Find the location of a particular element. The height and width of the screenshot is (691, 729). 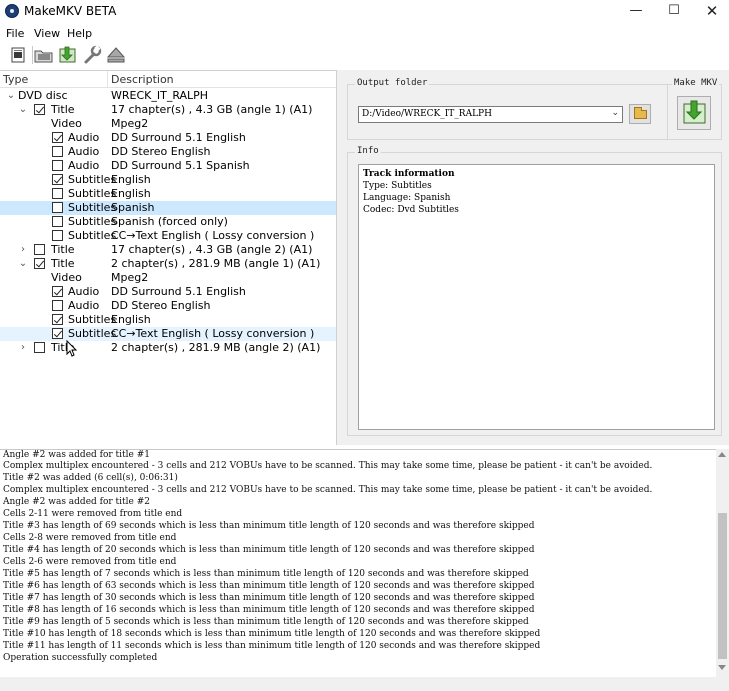

tree-row-disc: ⌄ DVD disc WRECK_IT_RALPH is located at coordinates (168, 96).